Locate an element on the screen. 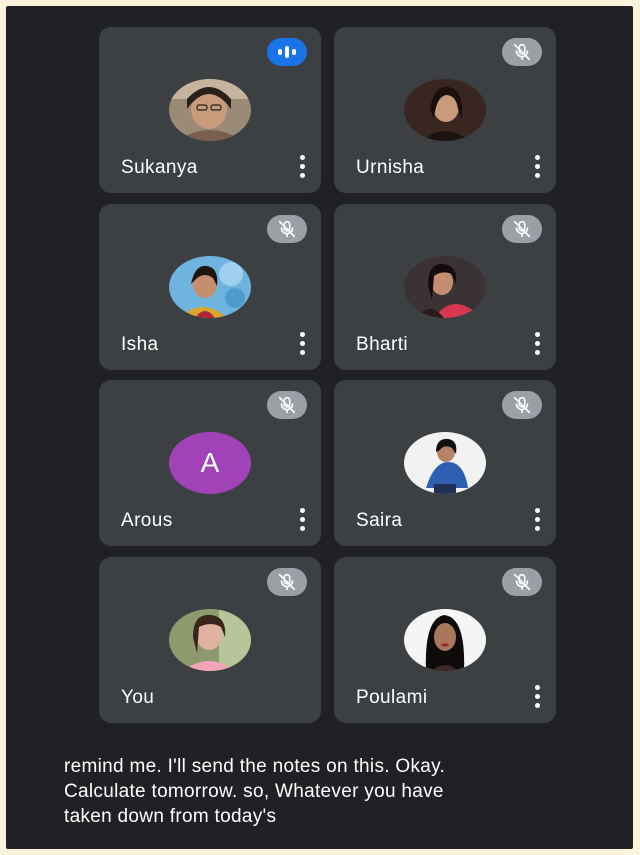  participant-tile-poulami: Poulami is located at coordinates (445, 640).